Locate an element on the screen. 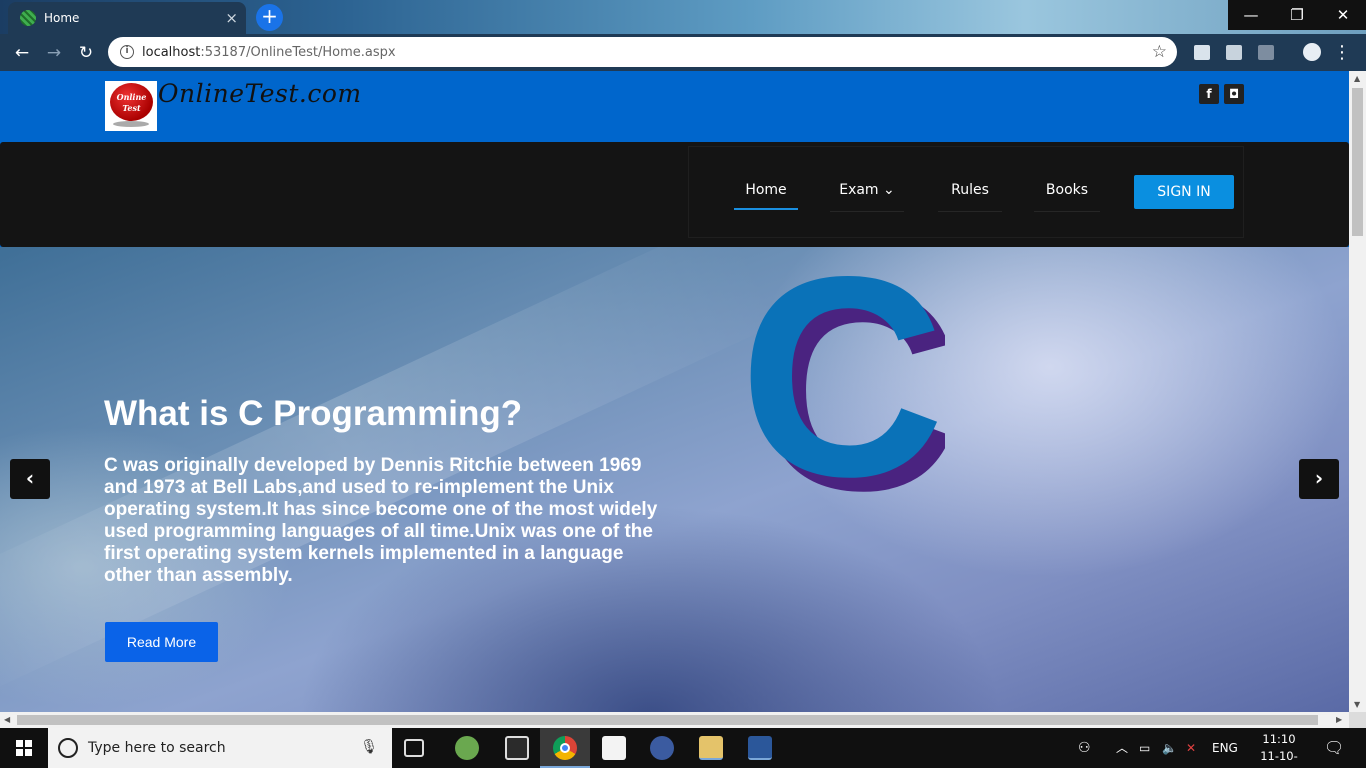 The height and width of the screenshot is (768, 1366). action-center-icon: 🗨 is located at coordinates (1334, 748).